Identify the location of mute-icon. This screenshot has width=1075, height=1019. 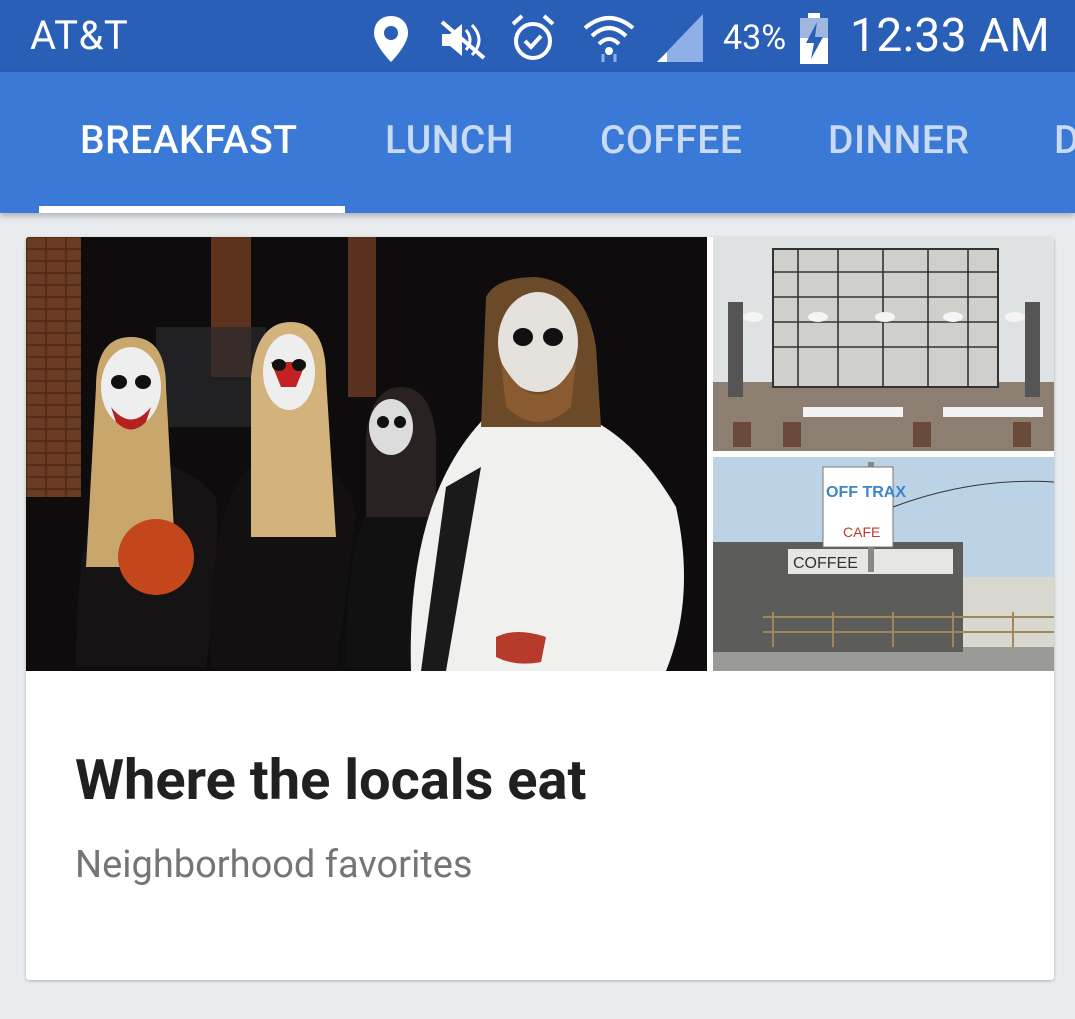
(463, 40).